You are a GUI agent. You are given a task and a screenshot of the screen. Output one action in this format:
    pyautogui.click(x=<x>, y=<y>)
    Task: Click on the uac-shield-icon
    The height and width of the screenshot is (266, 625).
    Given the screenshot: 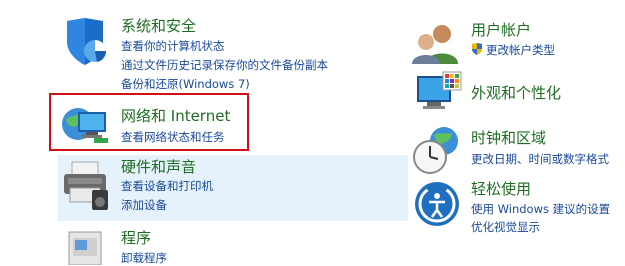 What is the action you would take?
    pyautogui.click(x=477, y=49)
    